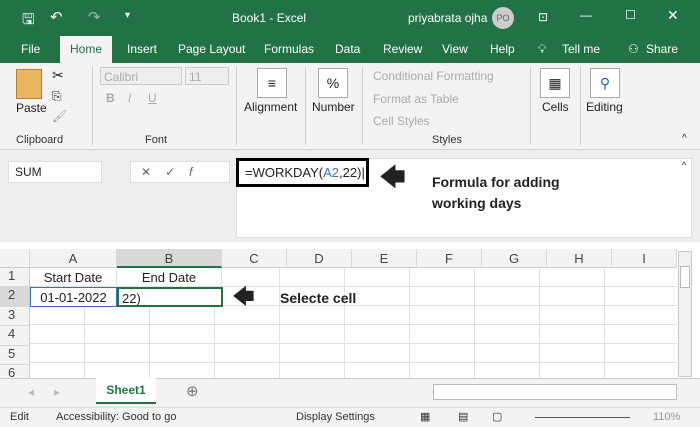 The width and height of the screenshot is (700, 427). I want to click on redo-icon: ↷, so click(94, 17).